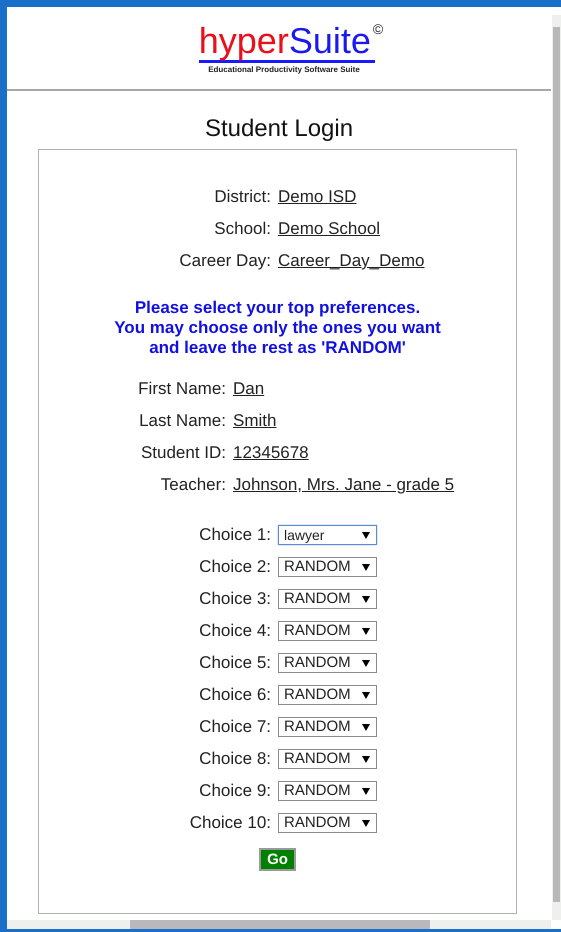 Image resolution: width=561 pixels, height=932 pixels. What do you see at coordinates (242, 229) in the screenshot?
I see `field-label: School:` at bounding box center [242, 229].